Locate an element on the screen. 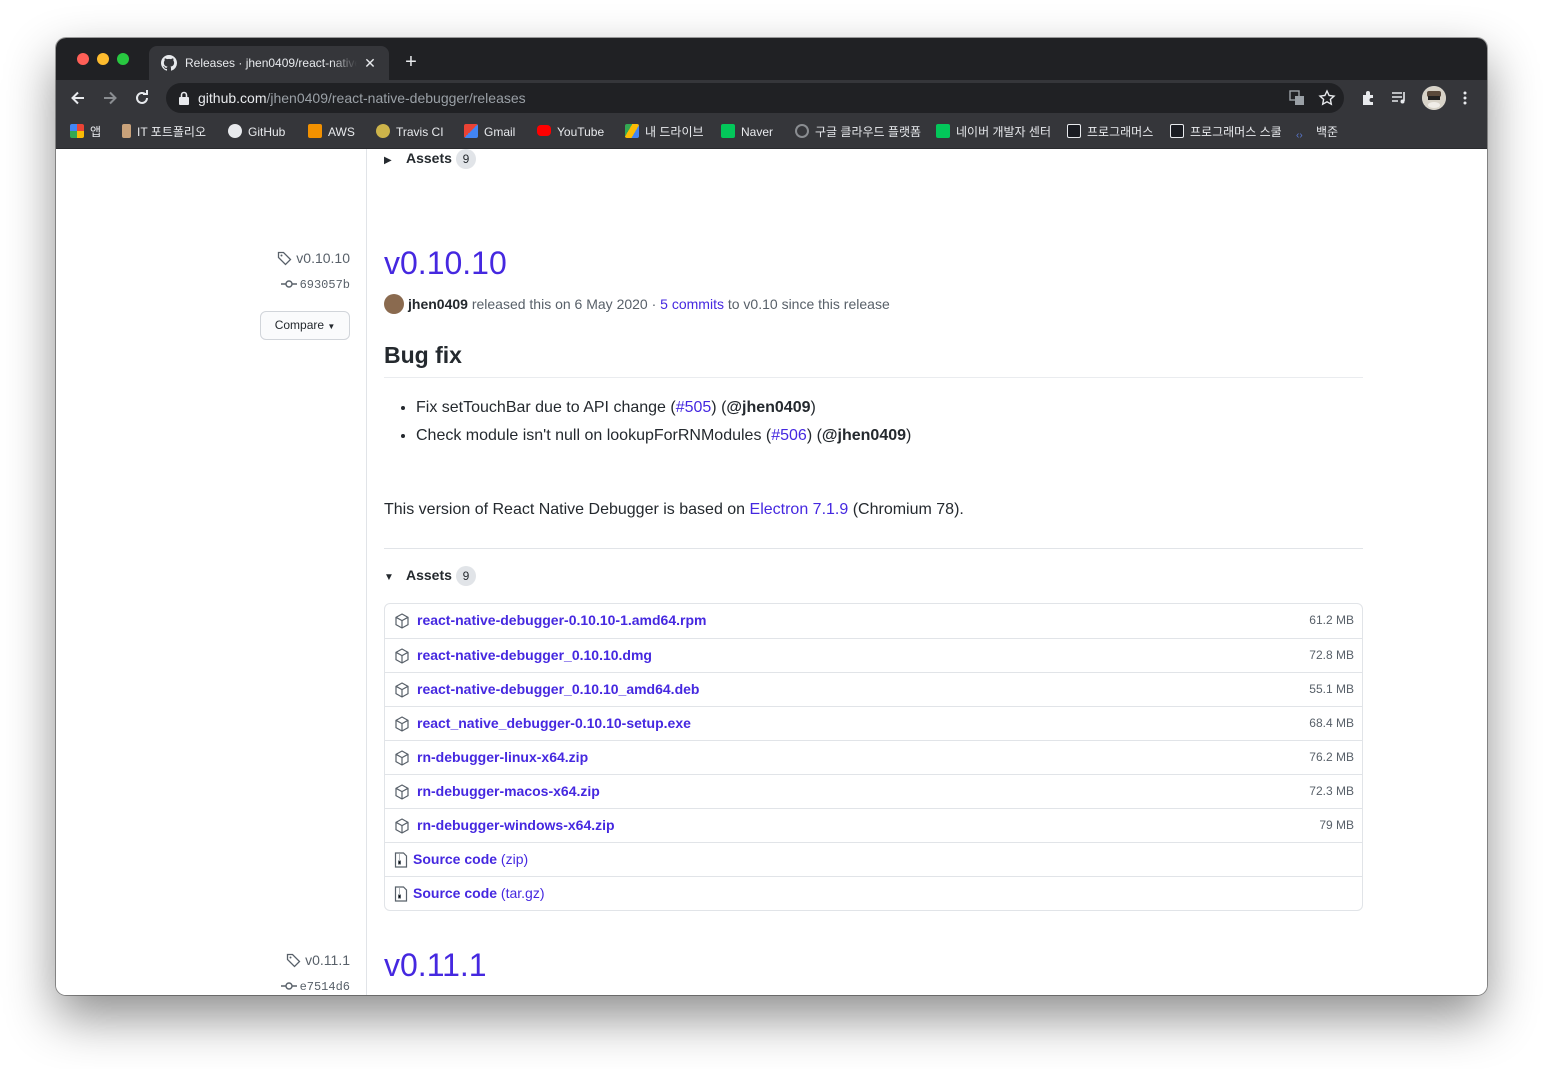  release-commit: e7514d6 is located at coordinates (315, 987).